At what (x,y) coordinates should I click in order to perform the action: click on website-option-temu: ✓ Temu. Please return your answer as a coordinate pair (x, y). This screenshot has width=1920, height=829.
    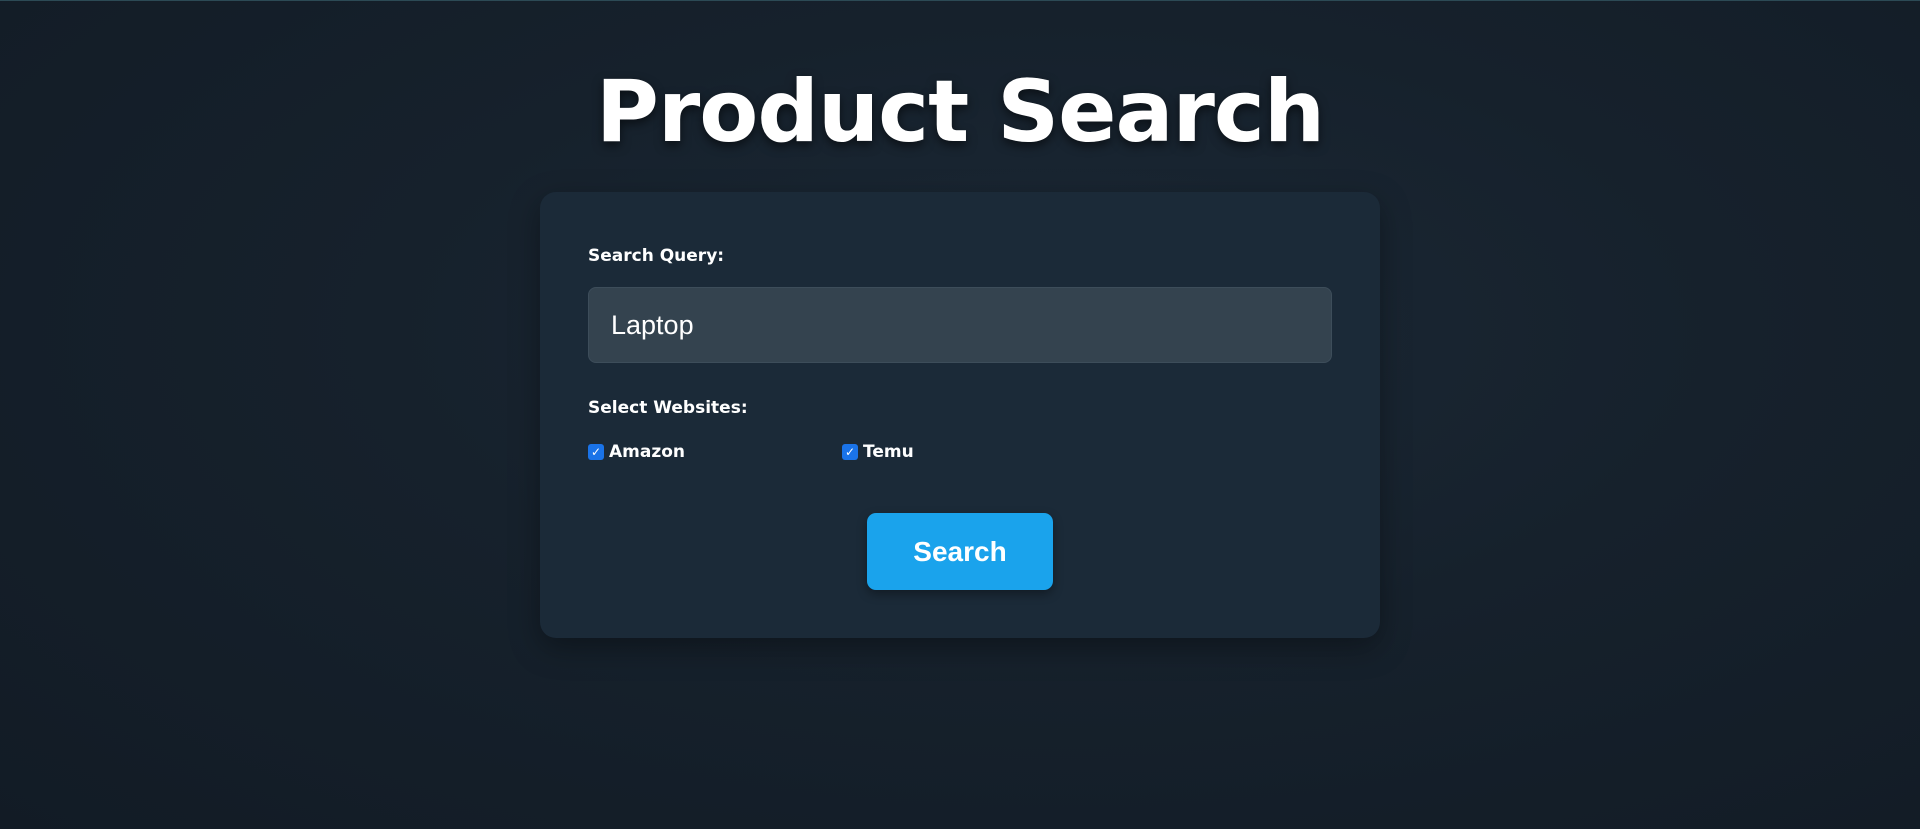
    Looking at the image, I should click on (878, 452).